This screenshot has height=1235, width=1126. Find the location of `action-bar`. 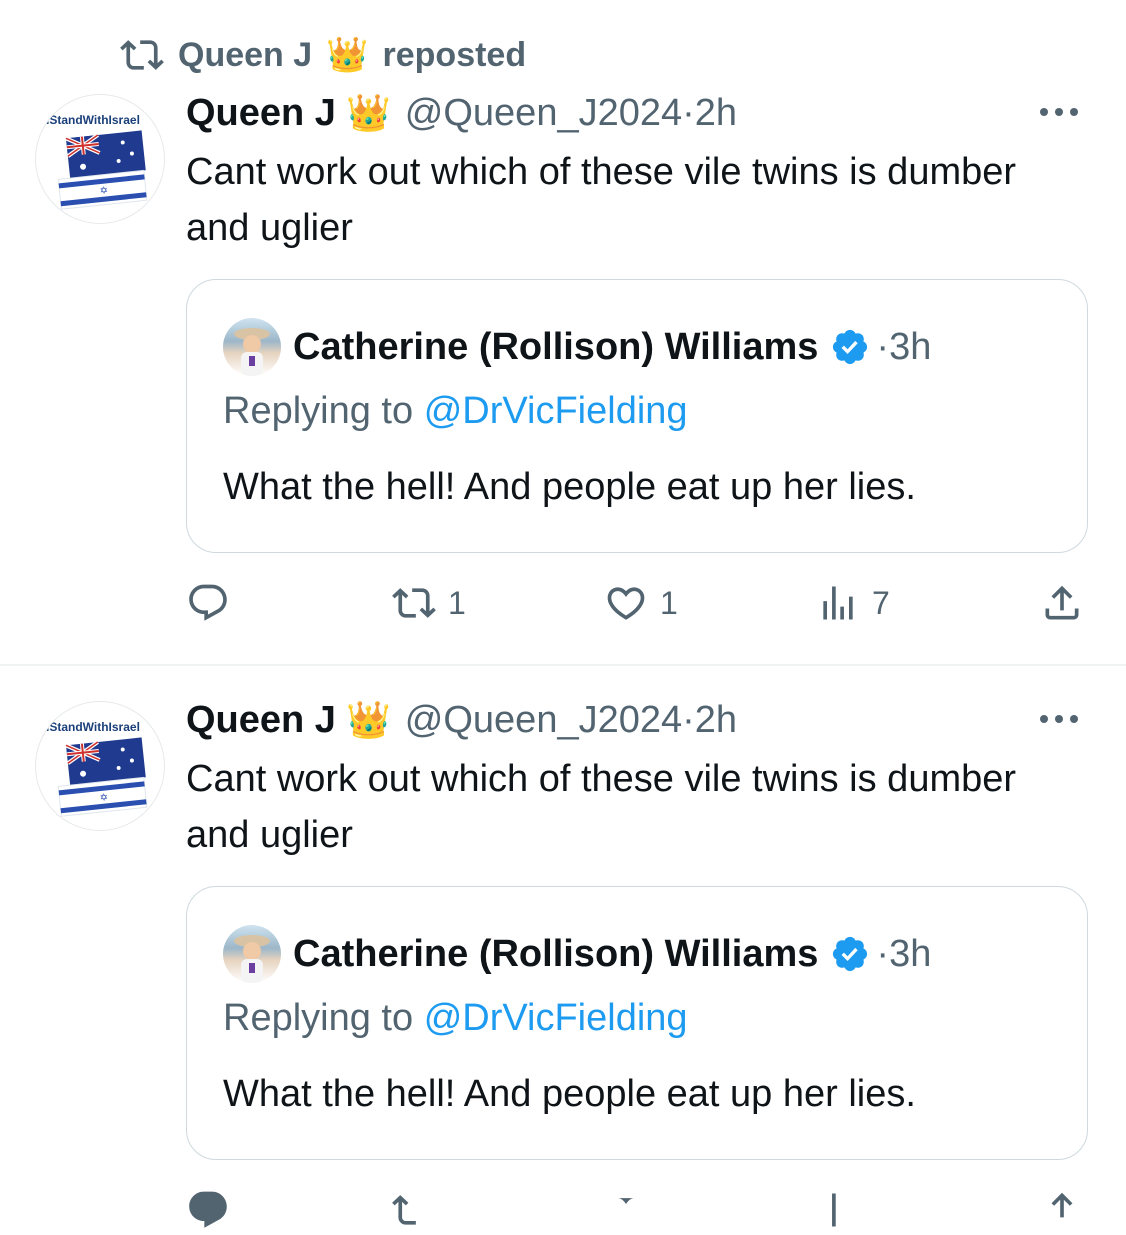

action-bar is located at coordinates (637, 1210).